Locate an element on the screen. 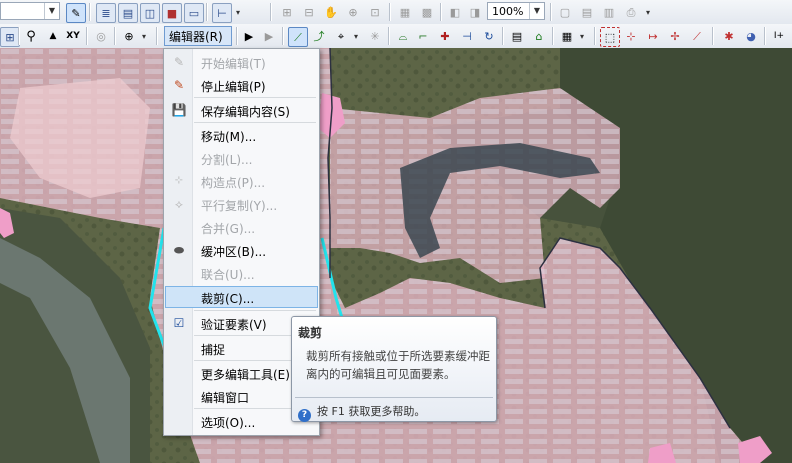  menu-item-label: 保存编辑内容(S) is located at coordinates (245, 112).